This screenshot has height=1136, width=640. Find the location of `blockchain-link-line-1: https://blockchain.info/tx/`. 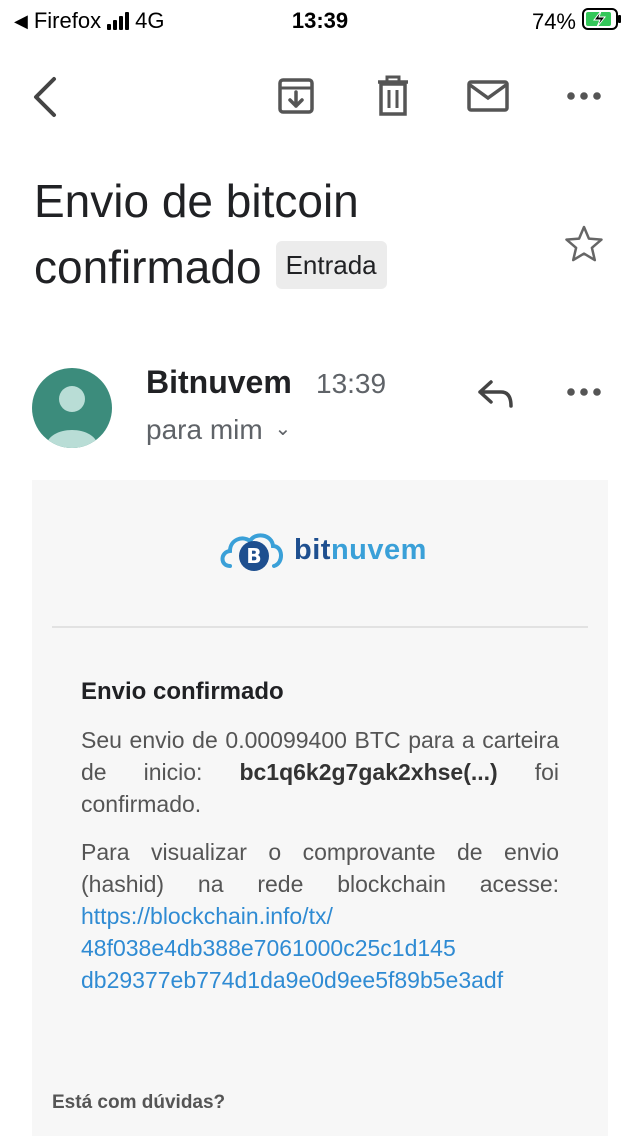

blockchain-link-line-1: https://blockchain.info/tx/ is located at coordinates (320, 916).